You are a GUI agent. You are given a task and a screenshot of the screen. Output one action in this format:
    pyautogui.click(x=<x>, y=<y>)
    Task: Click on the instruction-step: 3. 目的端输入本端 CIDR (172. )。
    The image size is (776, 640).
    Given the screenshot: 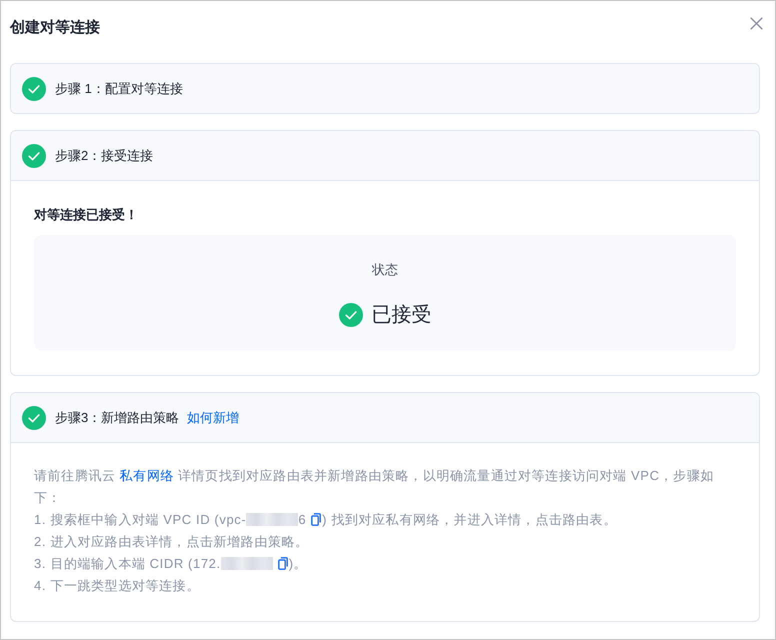 What is the action you would take?
    pyautogui.click(x=385, y=564)
    